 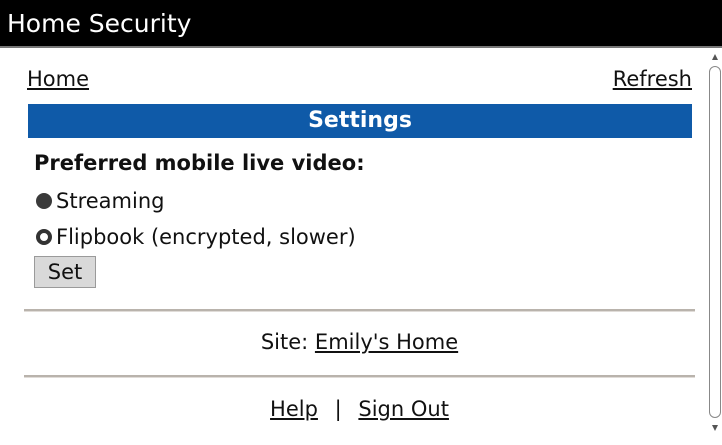 What do you see at coordinates (294, 409) in the screenshot?
I see `help-link: Help` at bounding box center [294, 409].